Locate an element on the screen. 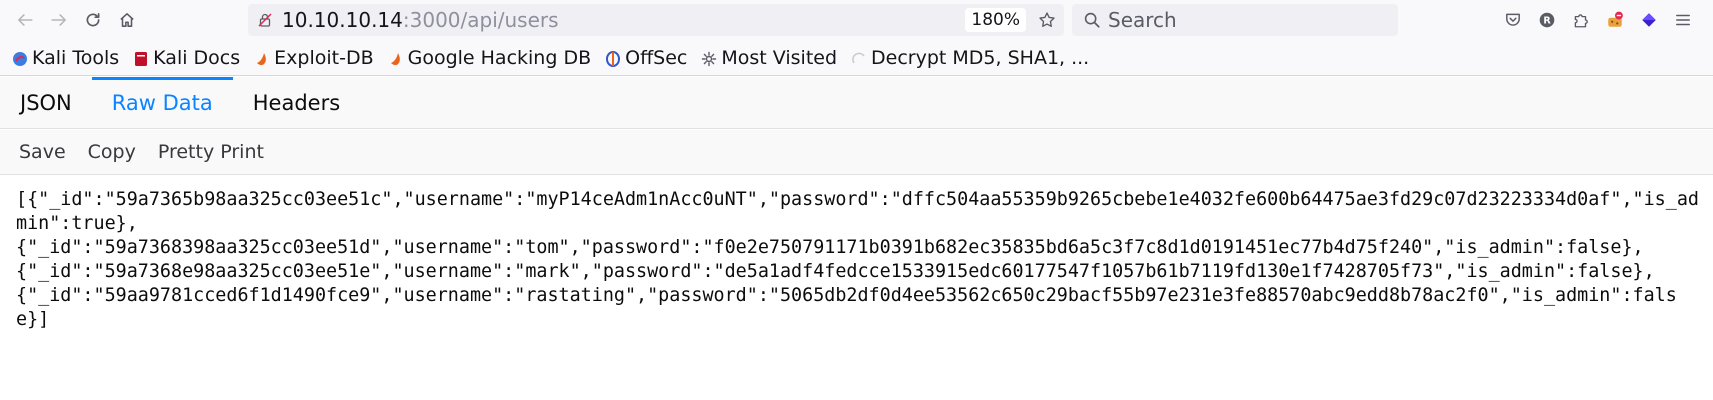 This screenshot has height=400, width=1713. account-avatar-icon: R is located at coordinates (1547, 20).